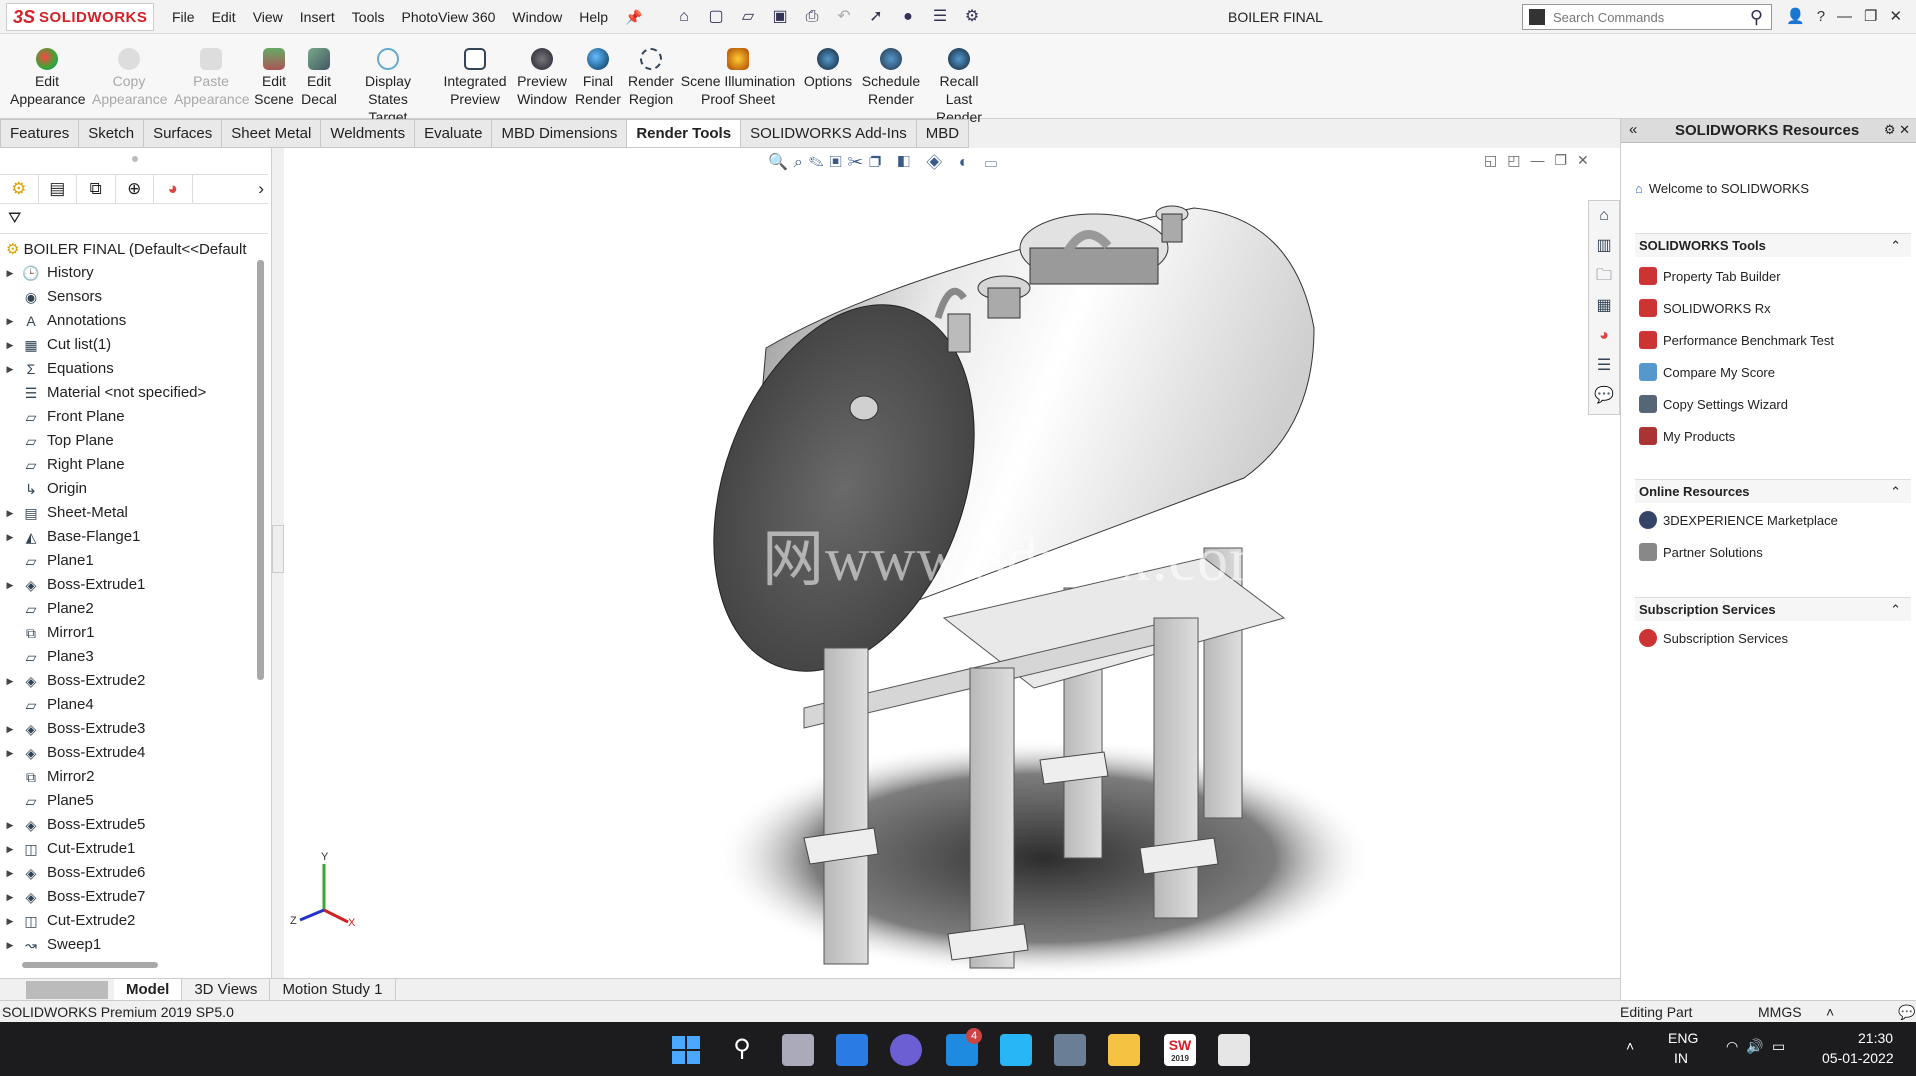 This screenshot has width=1916, height=1076. What do you see at coordinates (651, 78) in the screenshot?
I see `render-region-button: Render Region` at bounding box center [651, 78].